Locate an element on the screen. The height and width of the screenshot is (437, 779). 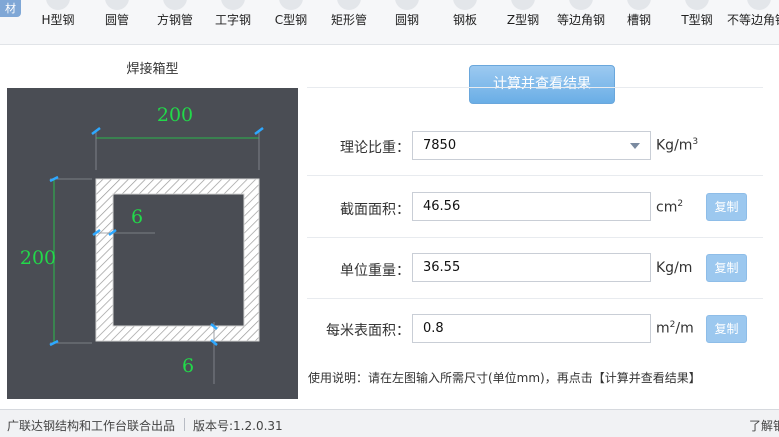
round-bar-icon is located at coordinates (407, 5).